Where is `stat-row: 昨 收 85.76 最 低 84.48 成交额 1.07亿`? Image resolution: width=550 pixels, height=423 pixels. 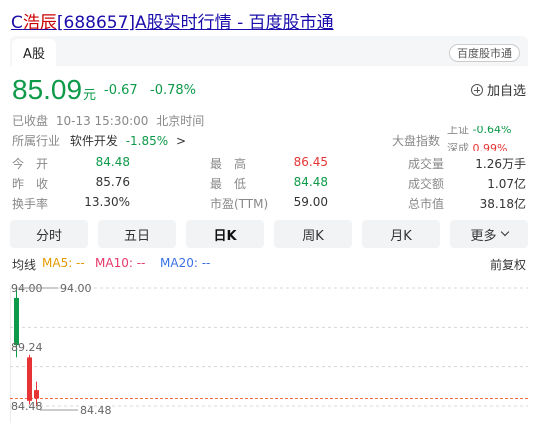 stat-row: 昨 收 85.76 最 低 84.48 成交额 1.07亿 is located at coordinates (269, 183).